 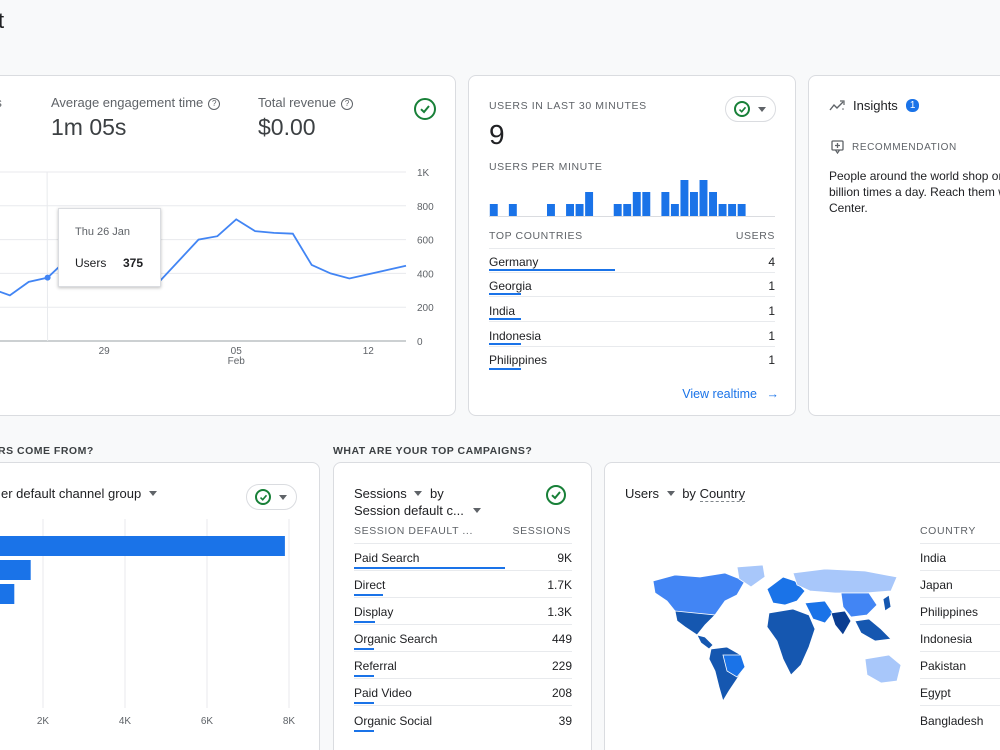 What do you see at coordinates (883, 669) in the screenshot?
I see `map-australia` at bounding box center [883, 669].